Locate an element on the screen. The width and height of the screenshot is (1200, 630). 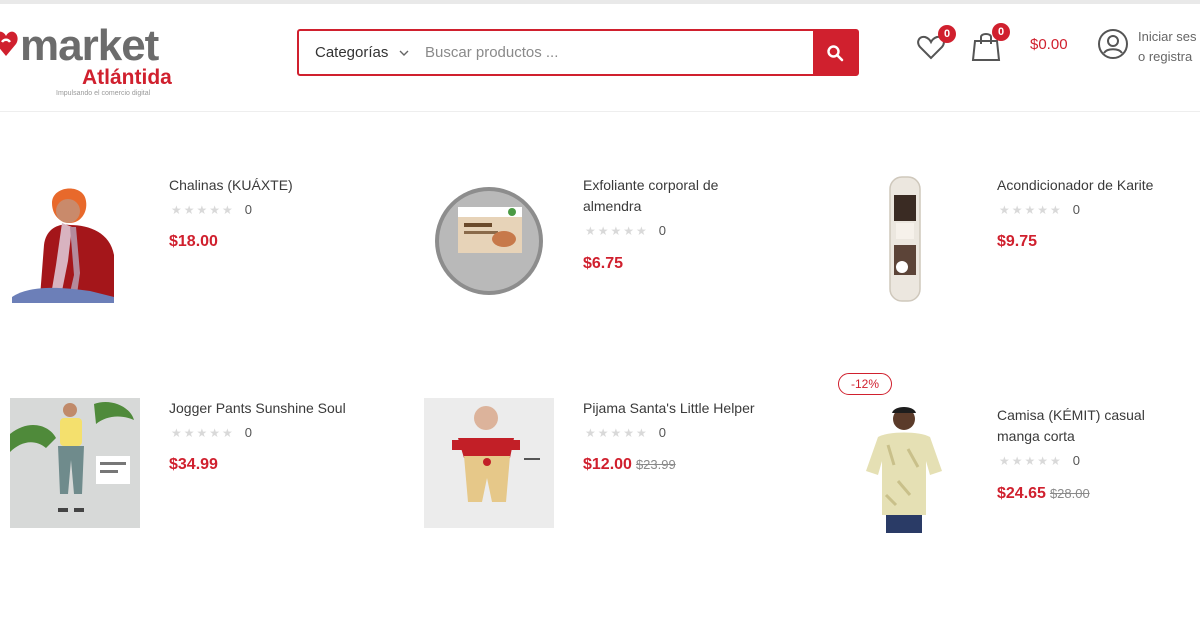
discount-badge: -12% is located at coordinates (865, 384).